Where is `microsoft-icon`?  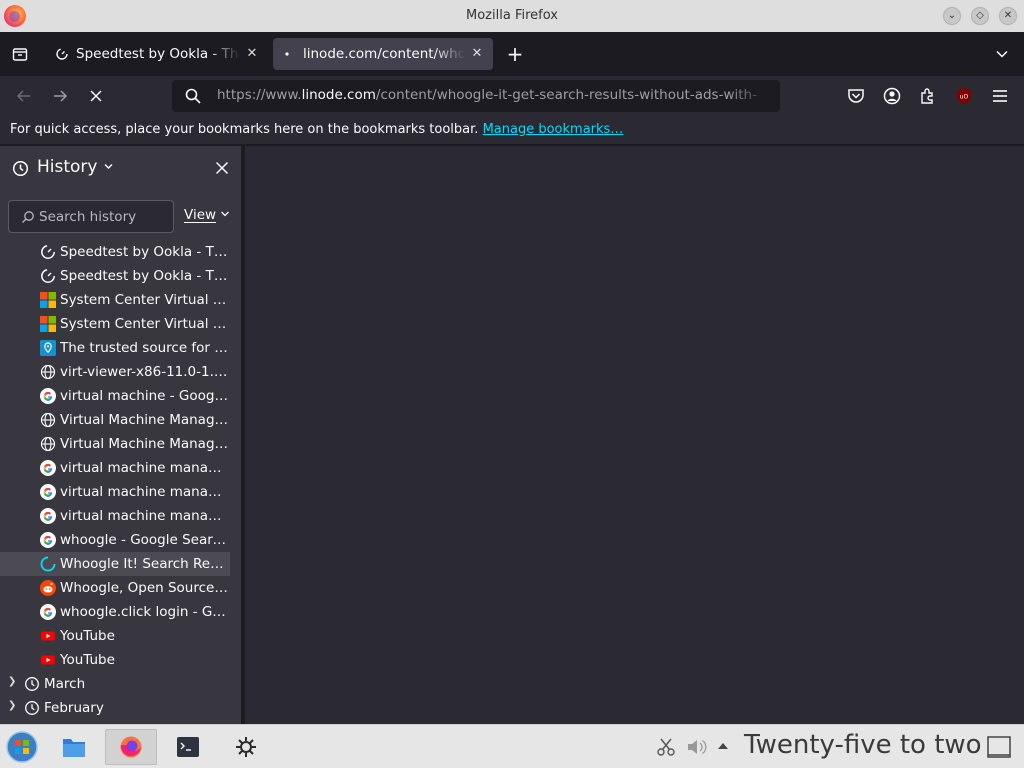 microsoft-icon is located at coordinates (48, 324).